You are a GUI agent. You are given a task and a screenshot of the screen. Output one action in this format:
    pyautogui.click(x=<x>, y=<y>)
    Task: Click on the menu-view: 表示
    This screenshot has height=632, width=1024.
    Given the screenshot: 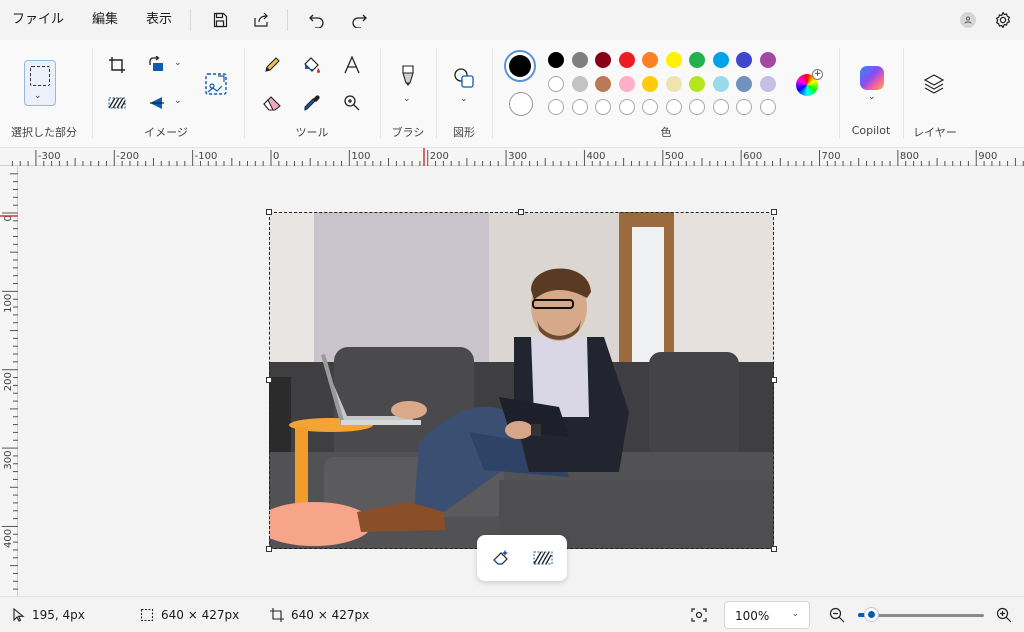 What is the action you would take?
    pyautogui.click(x=159, y=20)
    